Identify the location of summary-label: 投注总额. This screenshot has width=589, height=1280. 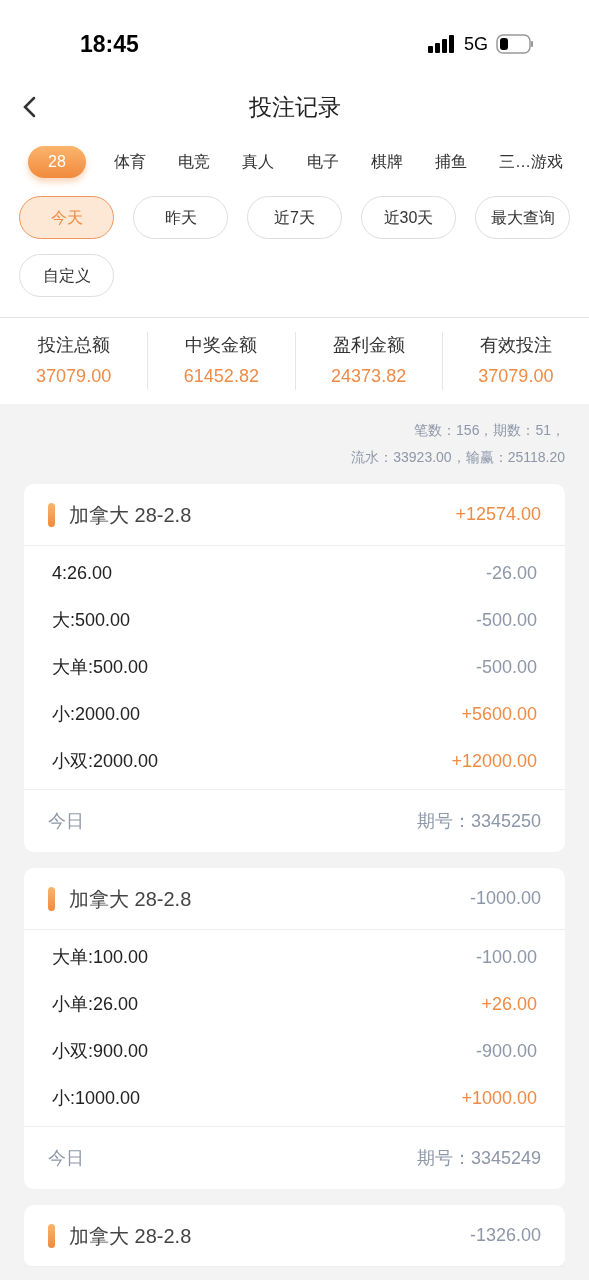
(73, 345).